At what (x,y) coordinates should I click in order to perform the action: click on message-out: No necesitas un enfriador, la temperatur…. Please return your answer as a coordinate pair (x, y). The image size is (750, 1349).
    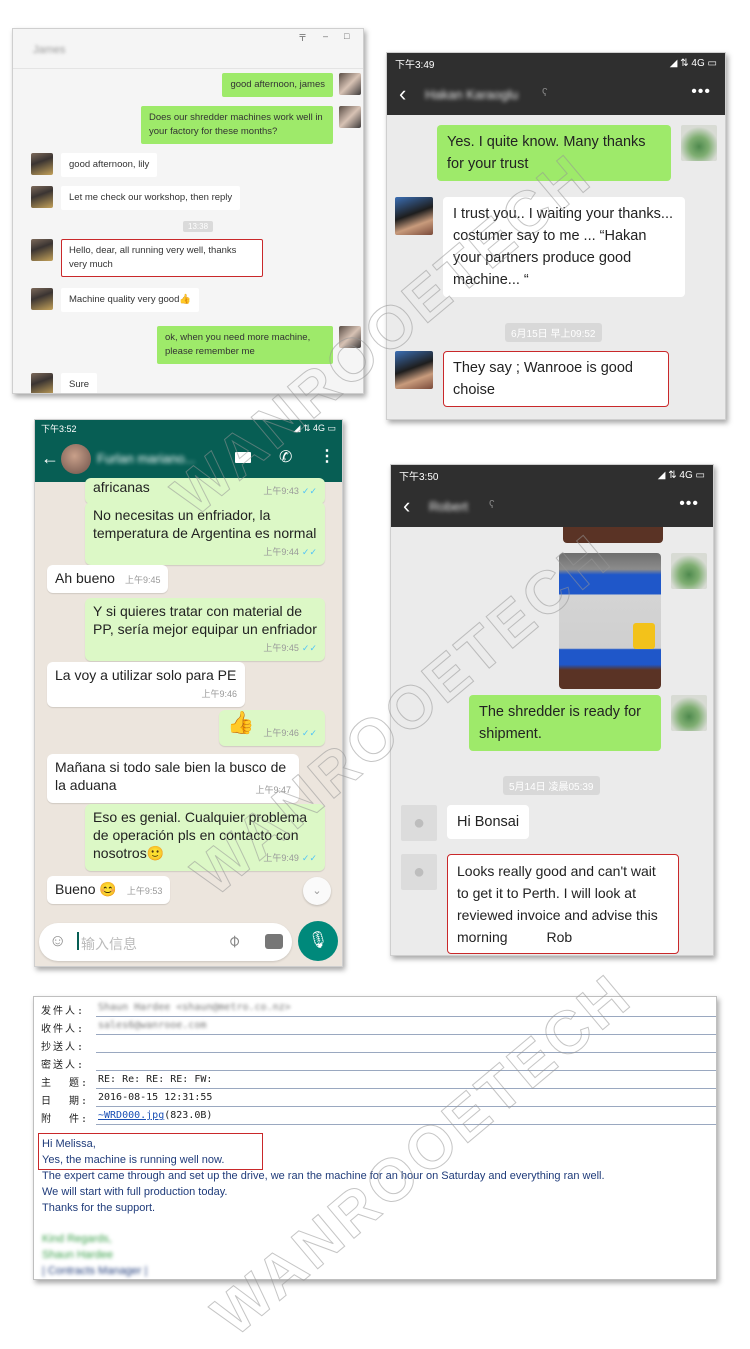
    Looking at the image, I should click on (205, 533).